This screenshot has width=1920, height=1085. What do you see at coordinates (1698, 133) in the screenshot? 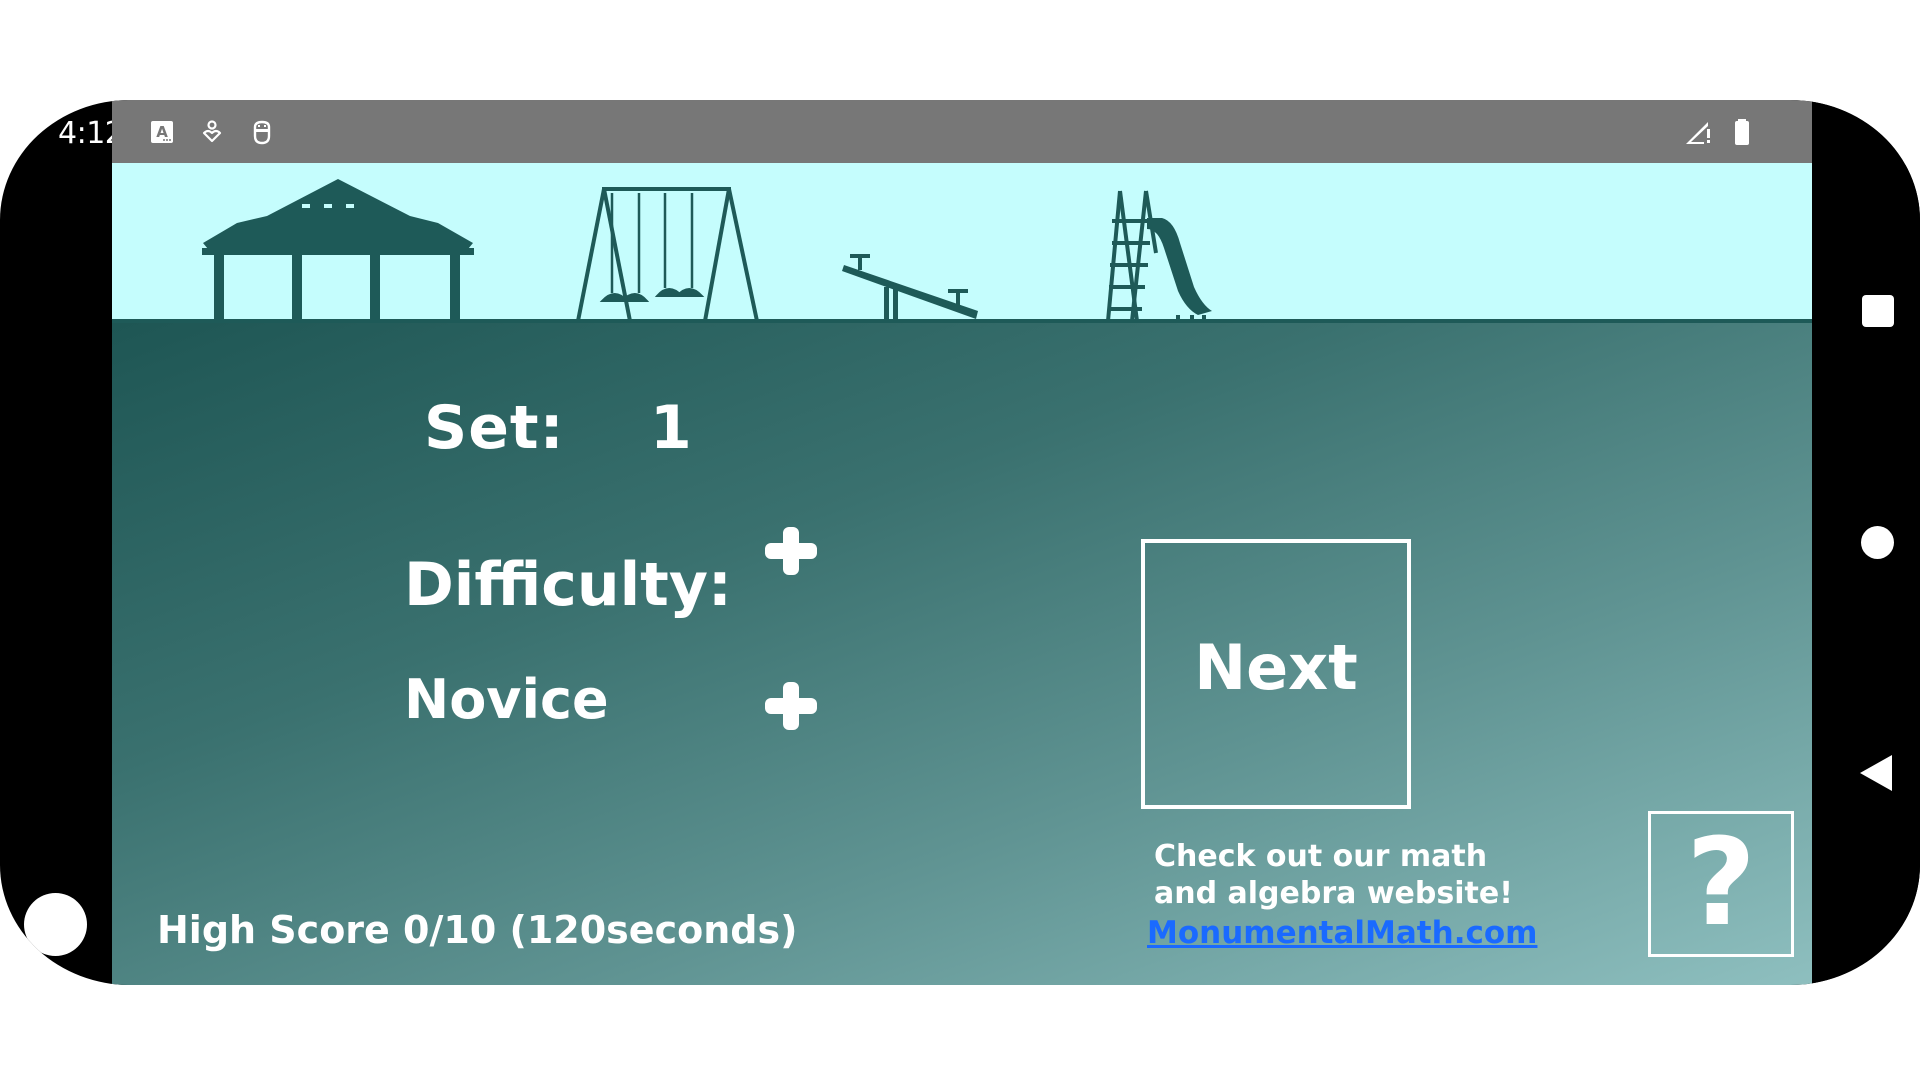
I see `signal-alert-icon` at bounding box center [1698, 133].